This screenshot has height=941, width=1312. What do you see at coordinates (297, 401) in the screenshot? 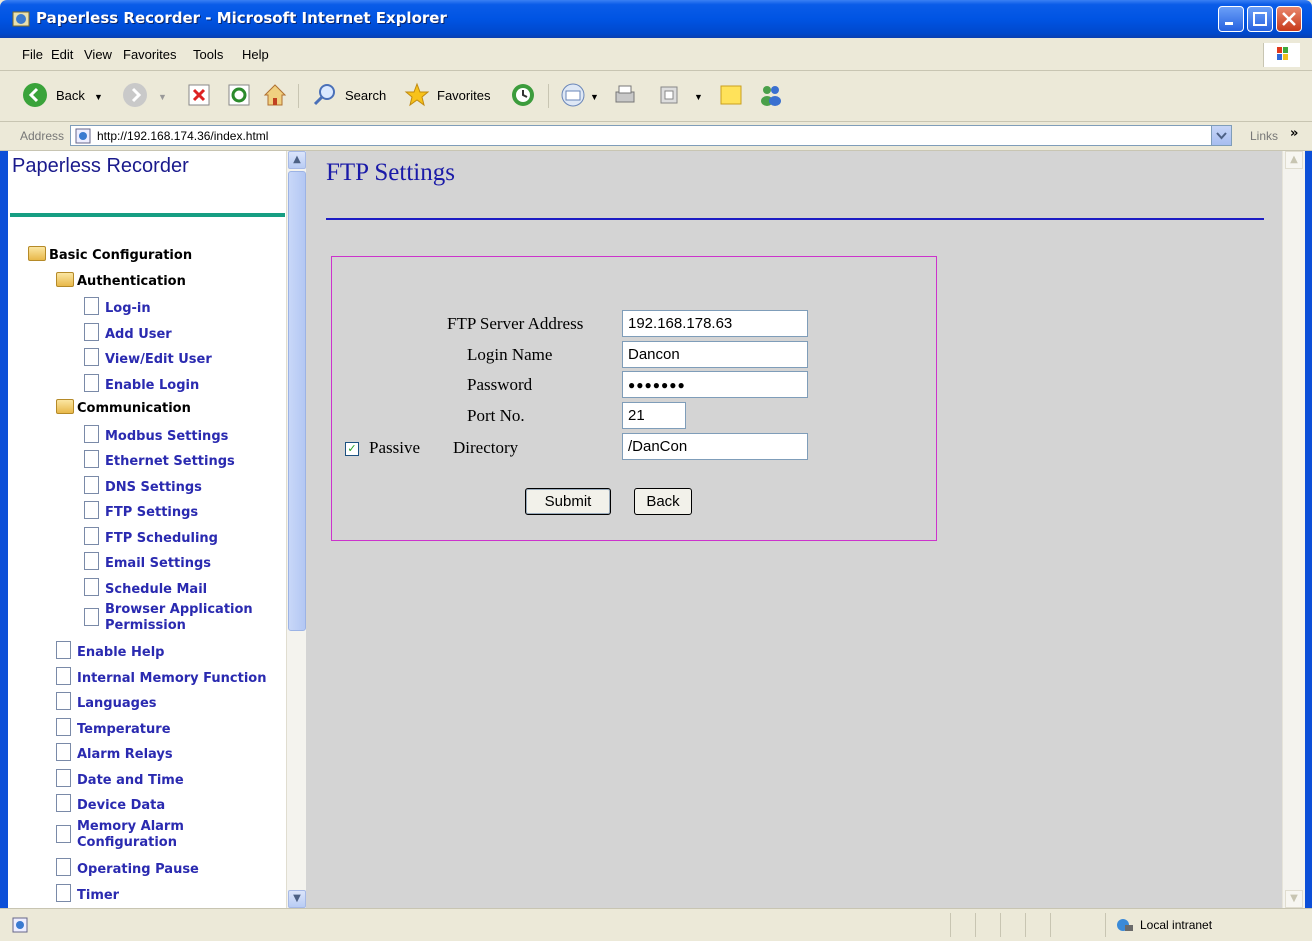
I see `scroll-thumb` at bounding box center [297, 401].